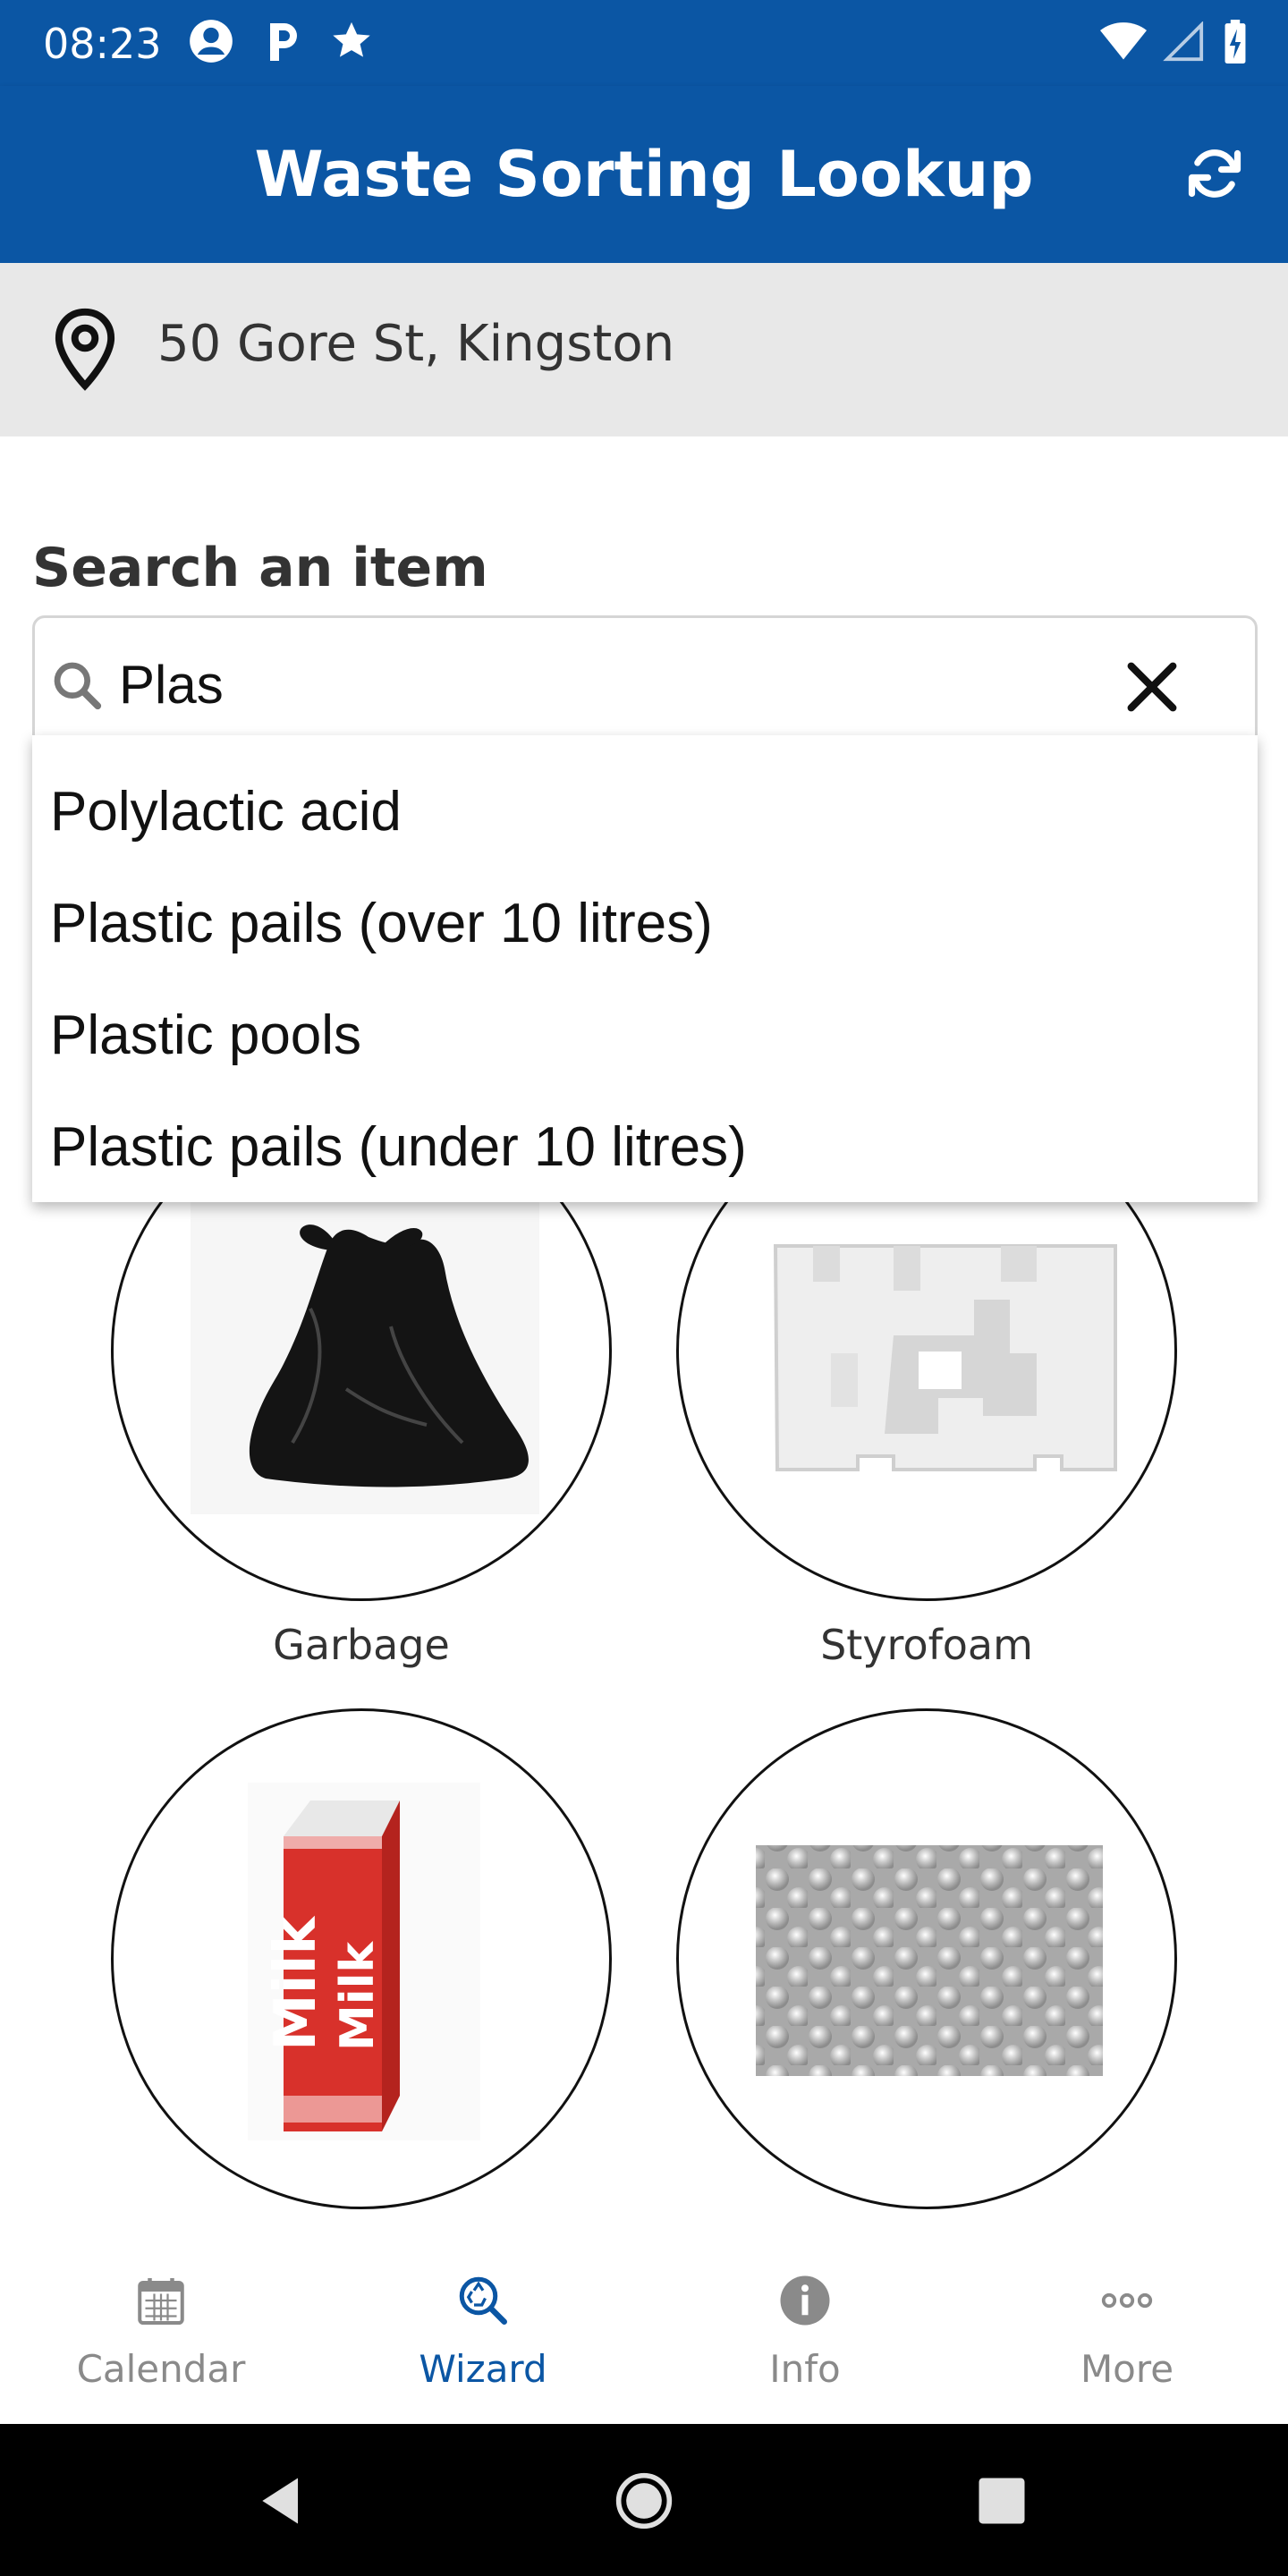 Image resolution: width=1288 pixels, height=2576 pixels. I want to click on suggestion-item: Polylactic acid, so click(645, 812).